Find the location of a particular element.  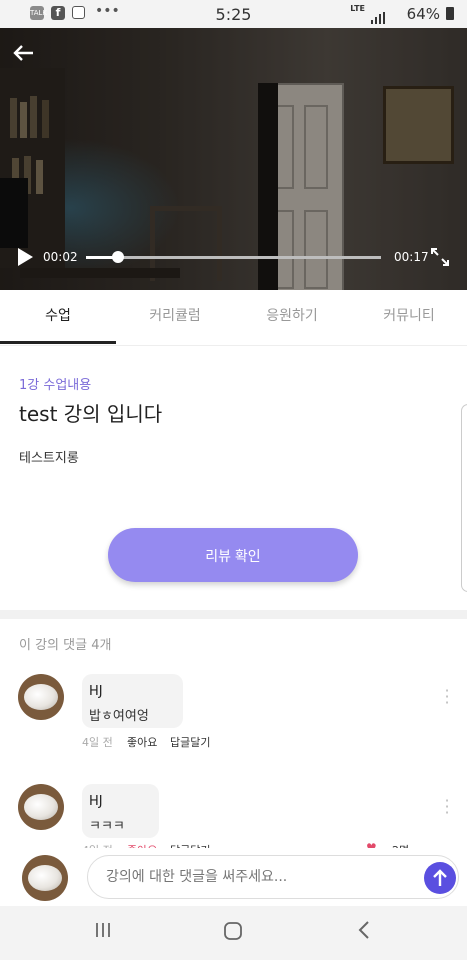

back-arrow-icon is located at coordinates (23, 54).